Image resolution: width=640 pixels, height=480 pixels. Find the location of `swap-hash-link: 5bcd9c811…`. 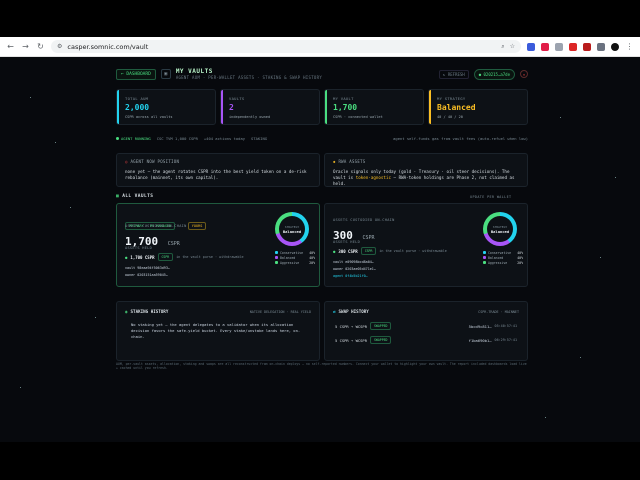

swap-hash-link: 5bcd9c811… is located at coordinates (480, 326).